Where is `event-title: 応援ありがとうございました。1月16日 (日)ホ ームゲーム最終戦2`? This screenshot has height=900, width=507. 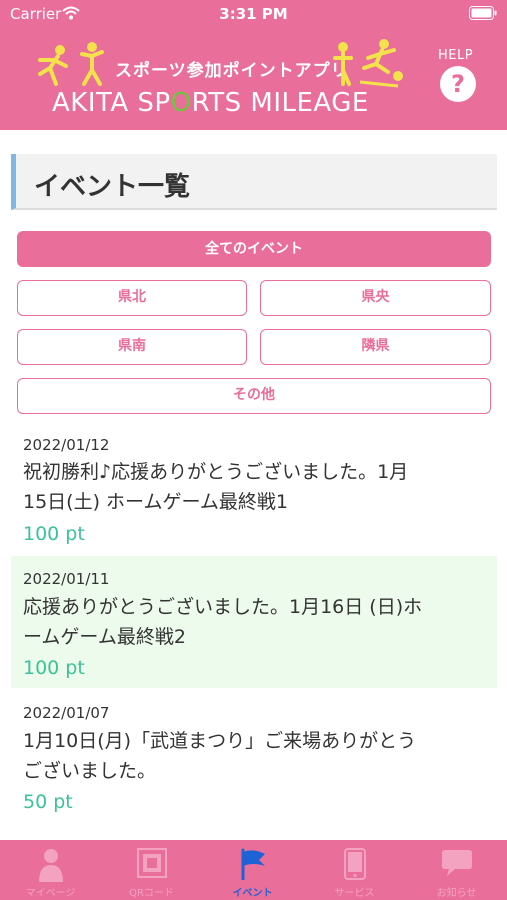
event-title: 応援ありがとうございました。1月16日 (日)ホ ームゲーム最終戦2 is located at coordinates (254, 622).